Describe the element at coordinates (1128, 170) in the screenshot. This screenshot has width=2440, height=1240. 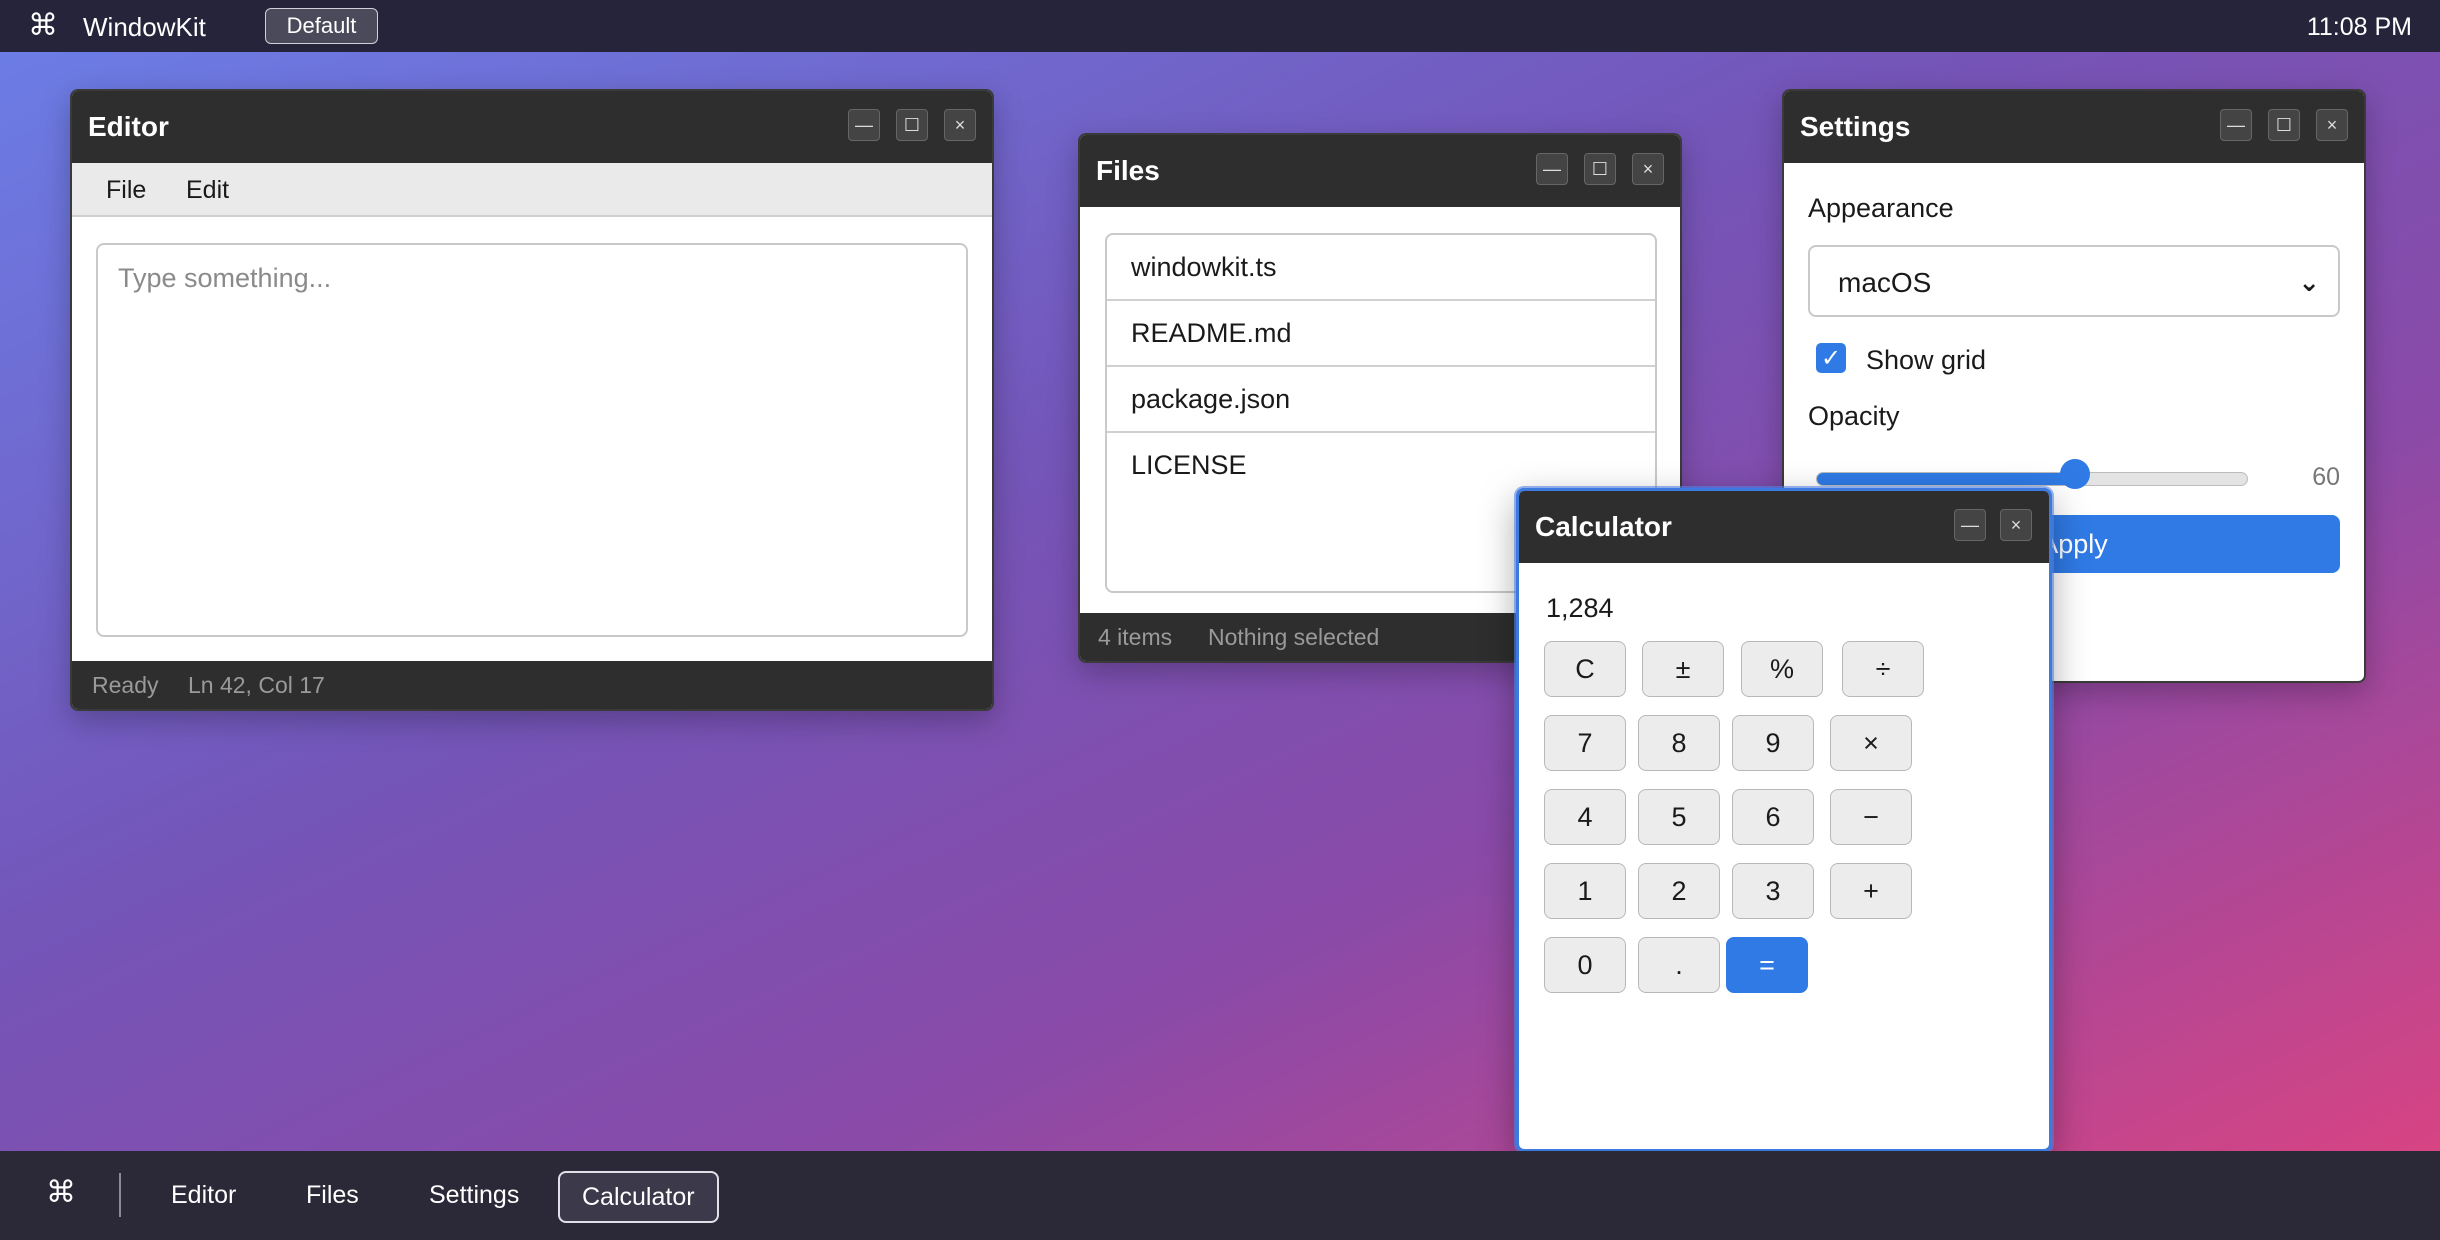
I see `window-title: Files` at that location.